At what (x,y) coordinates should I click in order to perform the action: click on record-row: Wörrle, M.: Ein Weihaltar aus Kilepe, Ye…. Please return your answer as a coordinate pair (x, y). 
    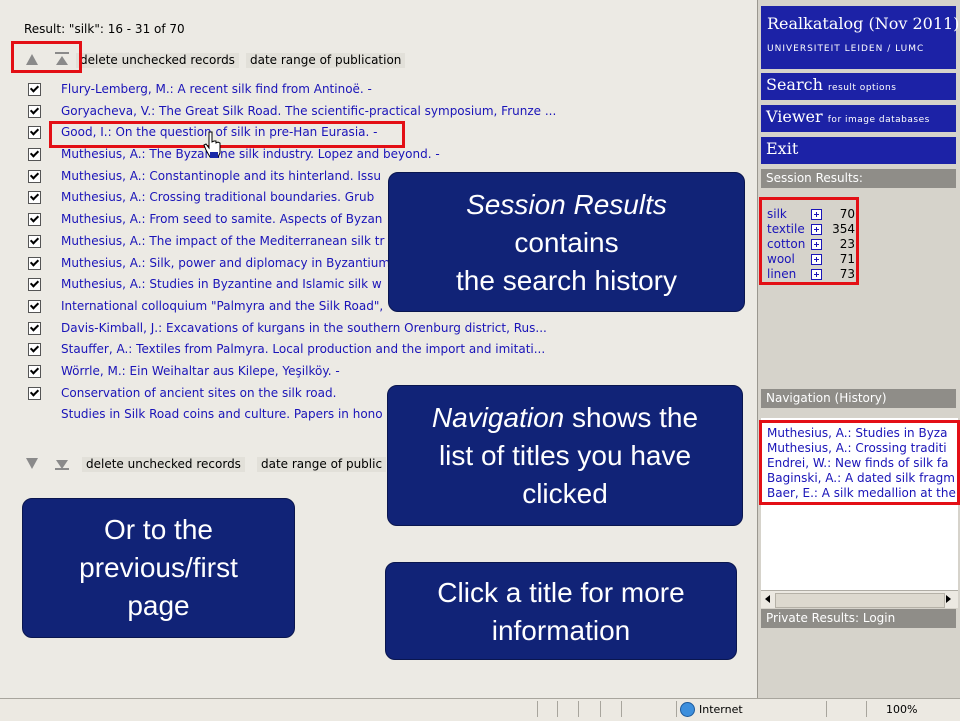
    Looking at the image, I should click on (388, 373).